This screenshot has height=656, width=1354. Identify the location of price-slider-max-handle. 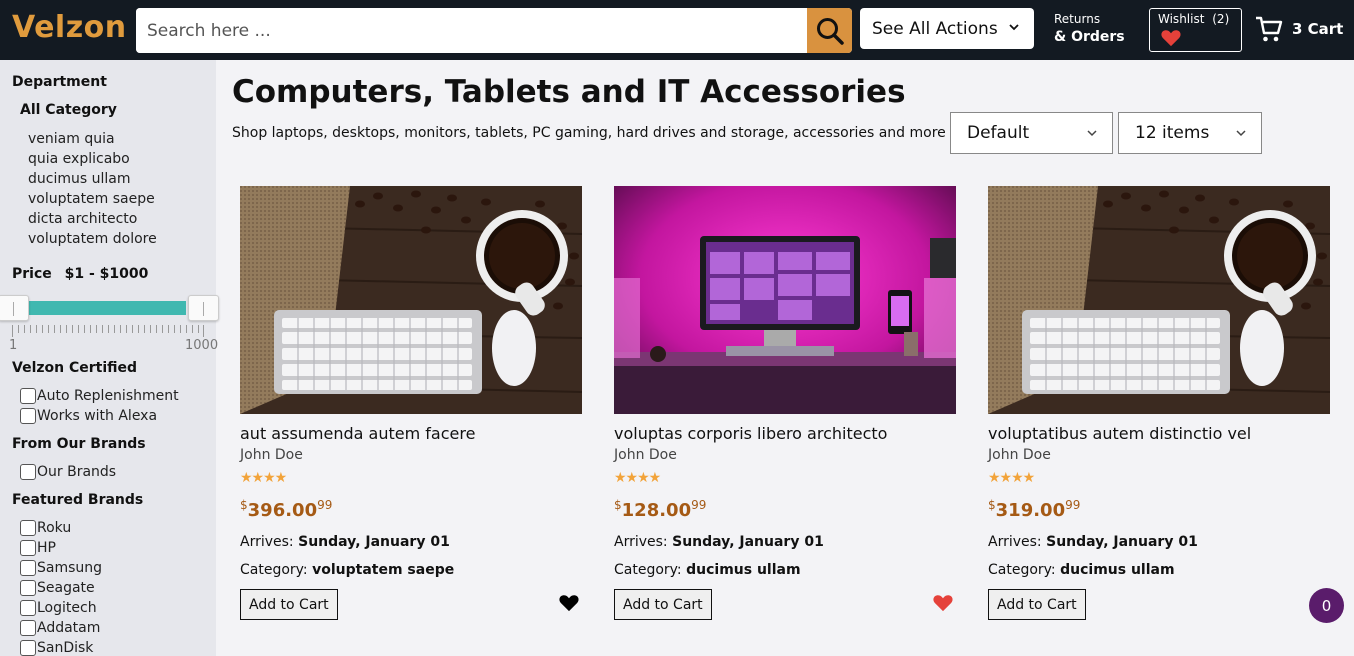
(203, 308).